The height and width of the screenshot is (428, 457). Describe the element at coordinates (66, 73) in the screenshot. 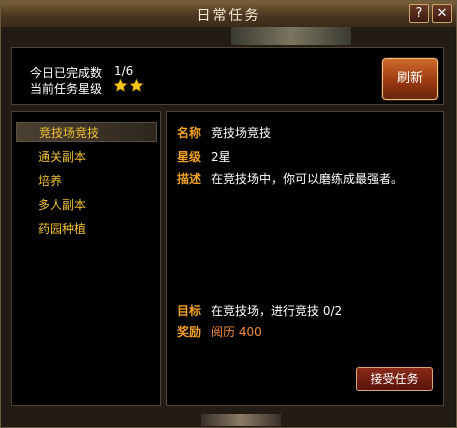

I see `completed-count-label: 今日已完成数` at that location.